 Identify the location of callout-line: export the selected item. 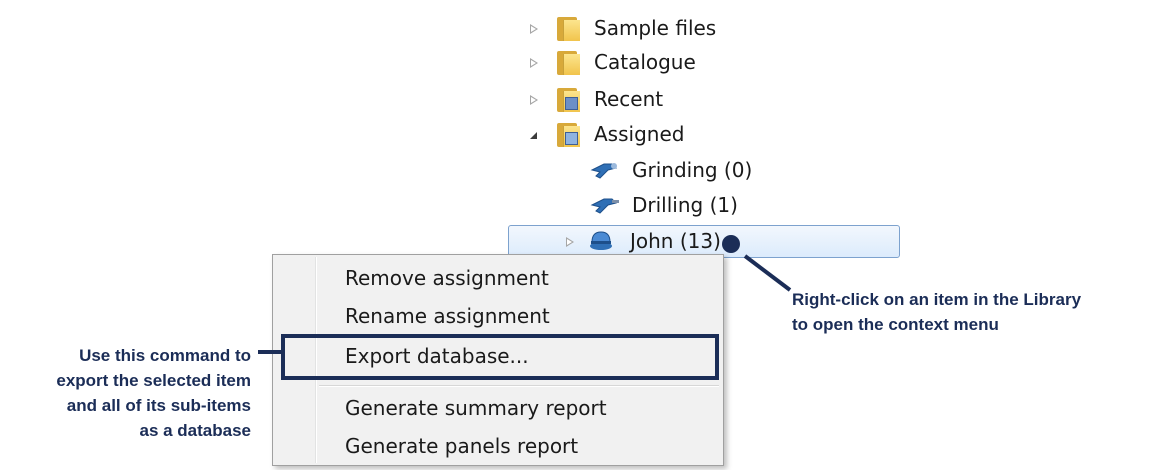
(153, 380).